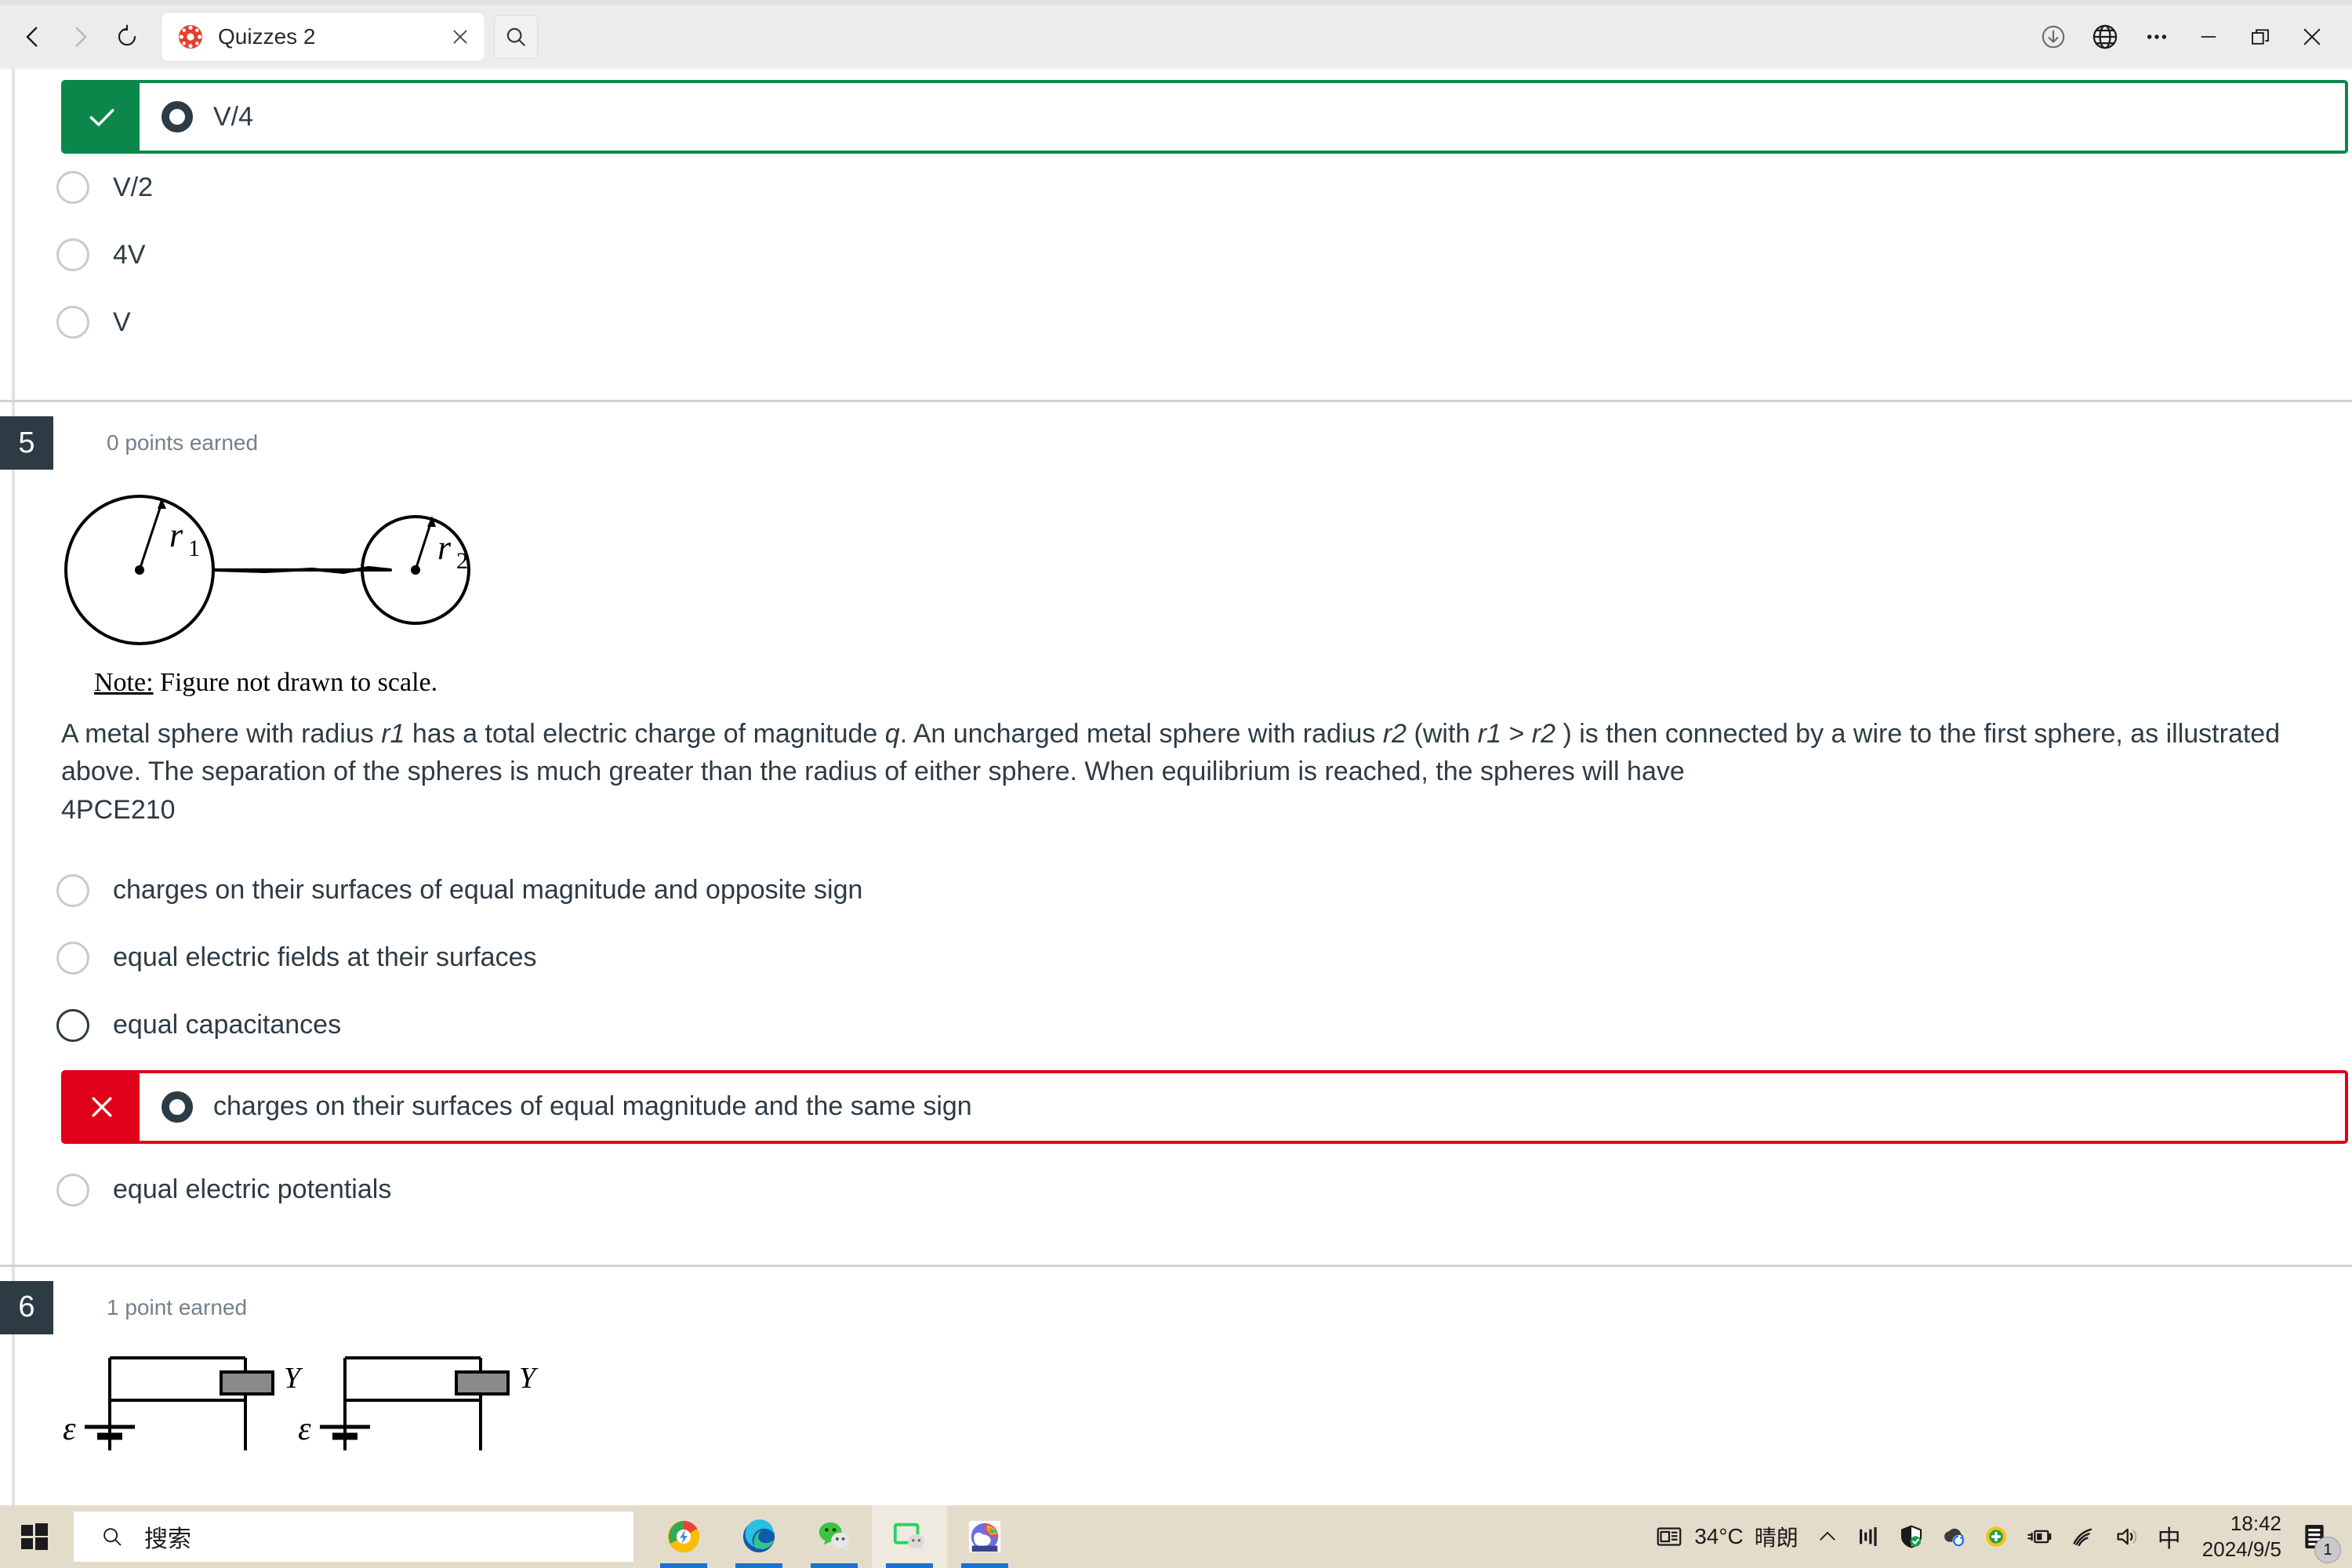 This screenshot has height=1568, width=2352. Describe the element at coordinates (325, 957) in the screenshot. I see `answer-label: equal electric fields at their surfaces` at that location.